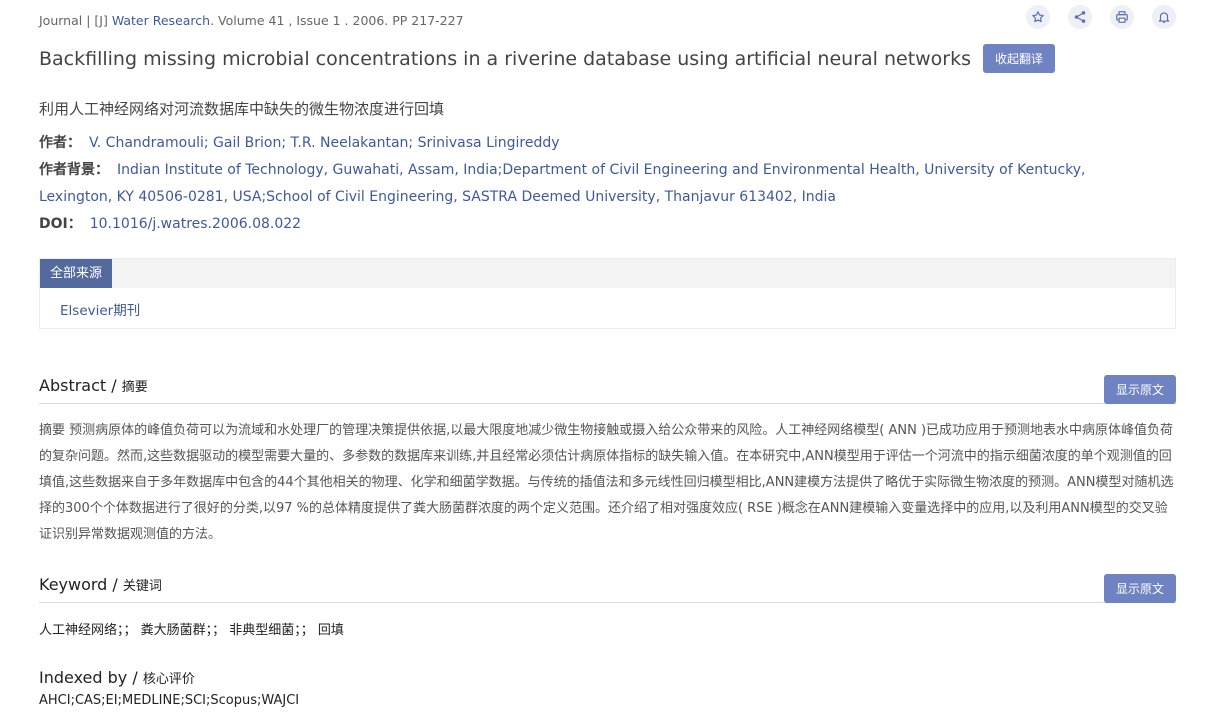 Image resolution: width=1211 pixels, height=726 pixels. Describe the element at coordinates (169, 700) in the screenshot. I see `indexed-list: AHCI;CAS;EI;MEDLINE;SCI;Scopus;WAJCI` at that location.